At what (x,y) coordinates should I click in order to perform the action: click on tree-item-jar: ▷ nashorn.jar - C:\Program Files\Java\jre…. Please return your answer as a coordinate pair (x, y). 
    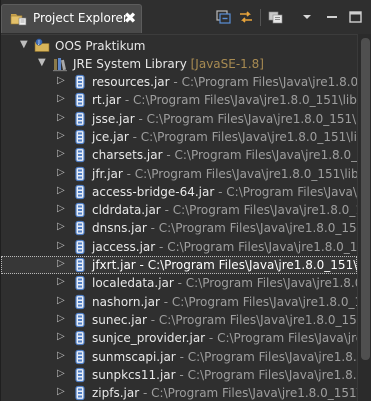
    Looking at the image, I should click on (179, 302).